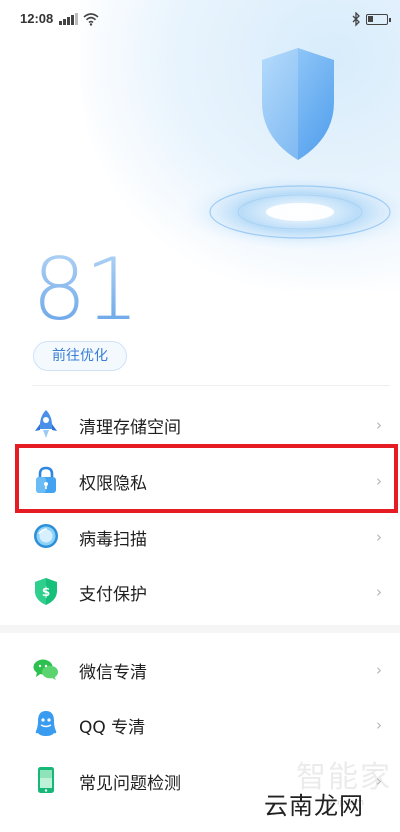  What do you see at coordinates (200, 669) in the screenshot?
I see `menu-item-wechat-clean: 微信专清 ›` at bounding box center [200, 669].